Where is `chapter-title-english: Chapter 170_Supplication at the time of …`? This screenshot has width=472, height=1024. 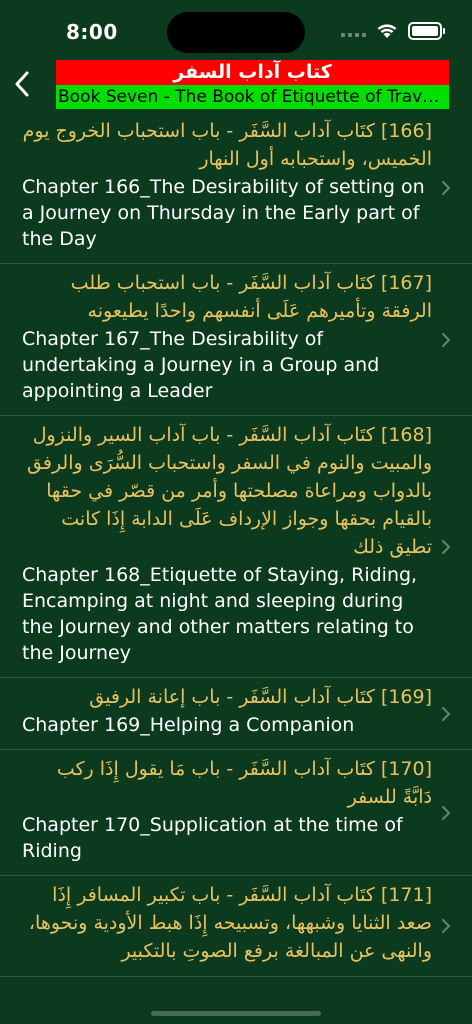 chapter-title-english: Chapter 170_Supplication at the time of … is located at coordinates (212, 838).